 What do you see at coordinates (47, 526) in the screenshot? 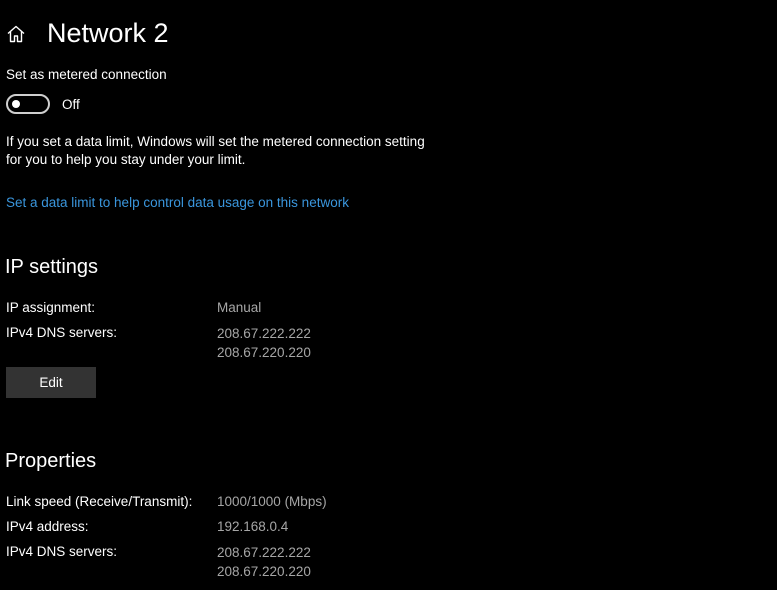
I see `ipv4-address-label: IPv4 address:` at bounding box center [47, 526].